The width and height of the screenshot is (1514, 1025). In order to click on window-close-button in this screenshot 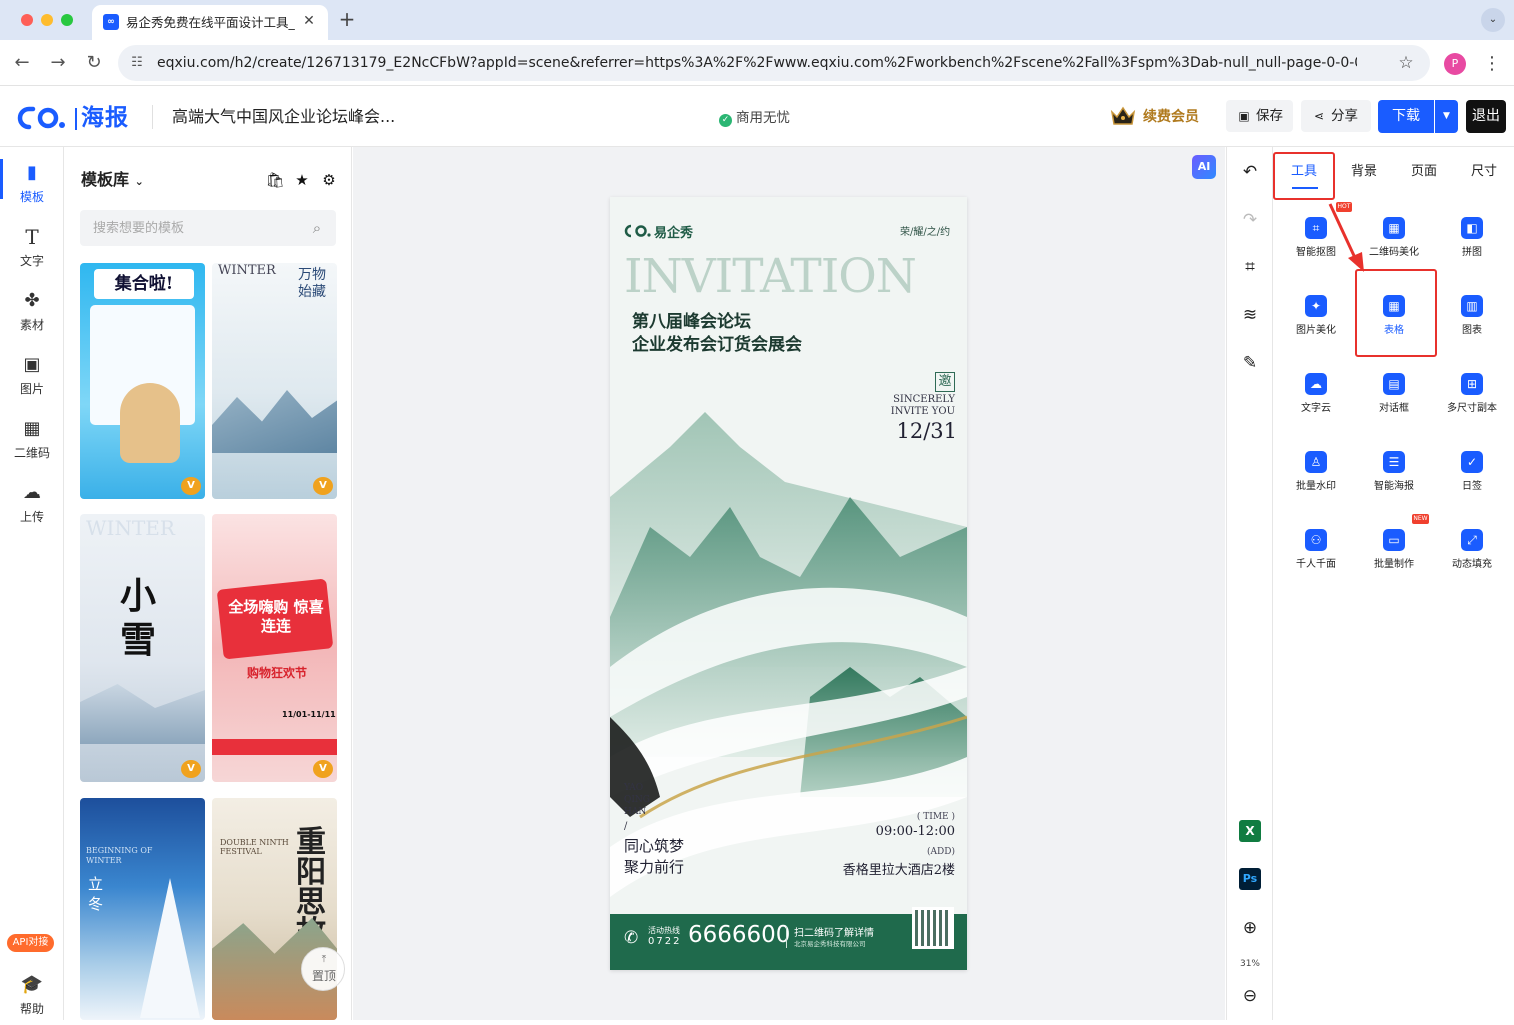, I will do `click(27, 20)`.